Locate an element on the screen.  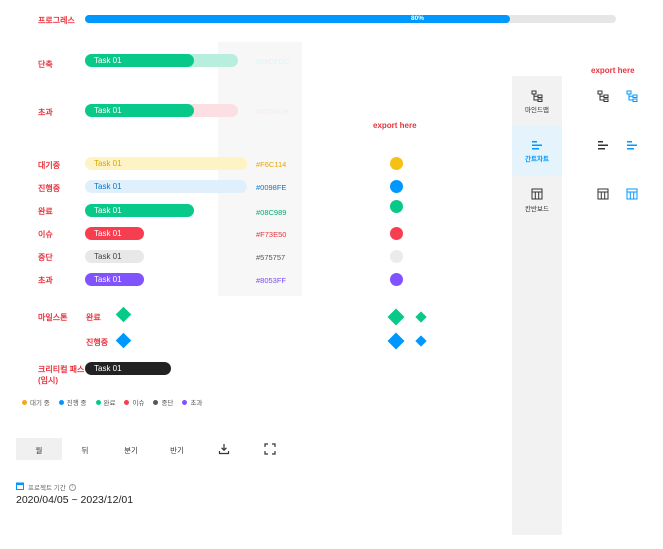
row-label-over: 초과 is located at coordinates (45, 280).